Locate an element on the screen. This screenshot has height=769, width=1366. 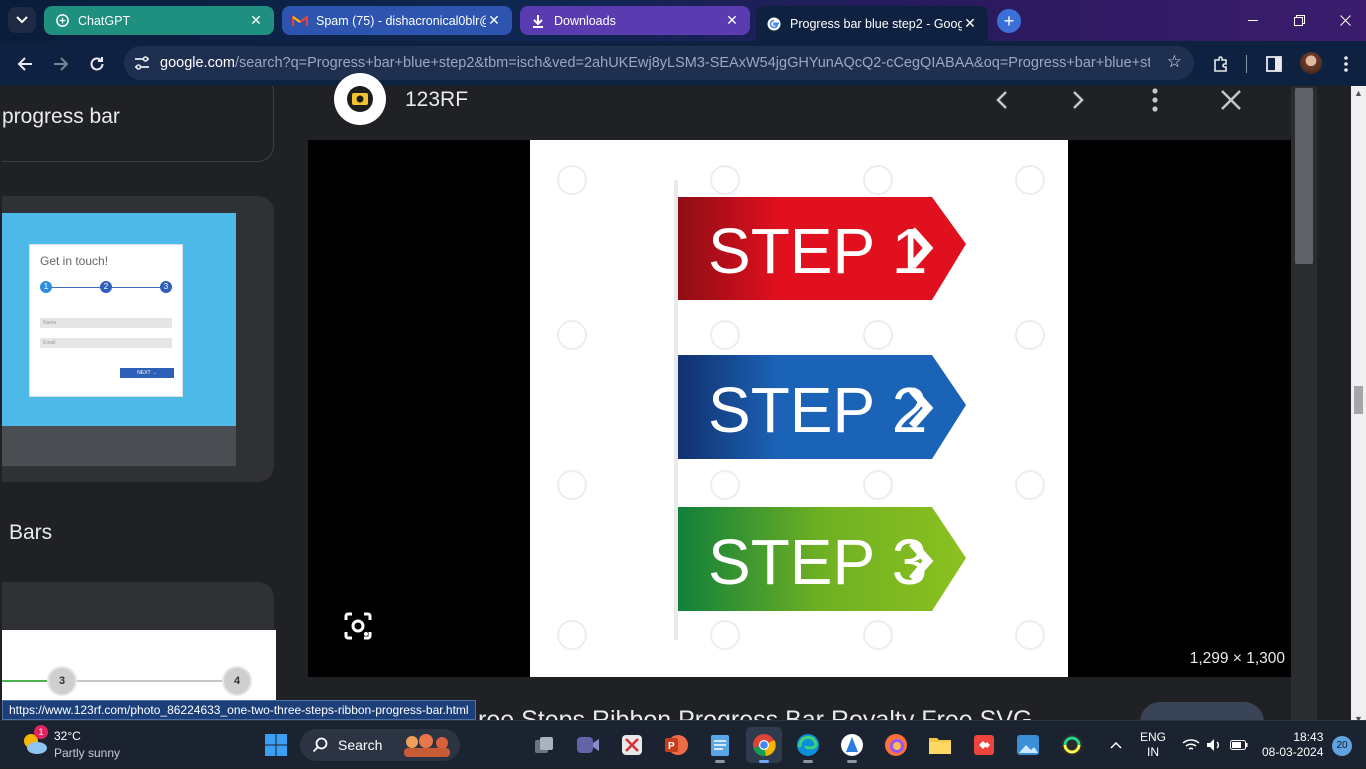
taskbar-notepad is located at coordinates (720, 745).